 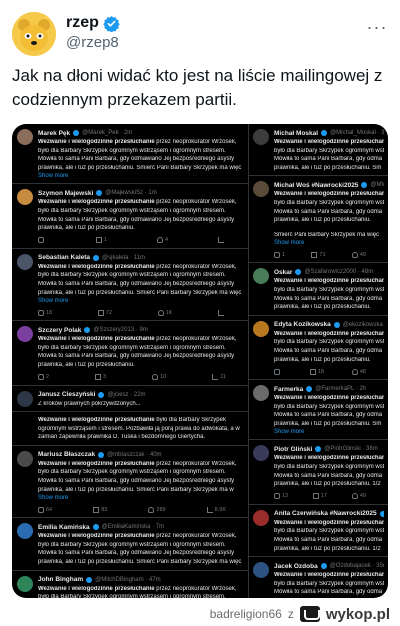 What do you see at coordinates (325, 513) in the screenshot?
I see `tweet-author-name: Anita Czerwińska #Nawrocki2025` at bounding box center [325, 513].